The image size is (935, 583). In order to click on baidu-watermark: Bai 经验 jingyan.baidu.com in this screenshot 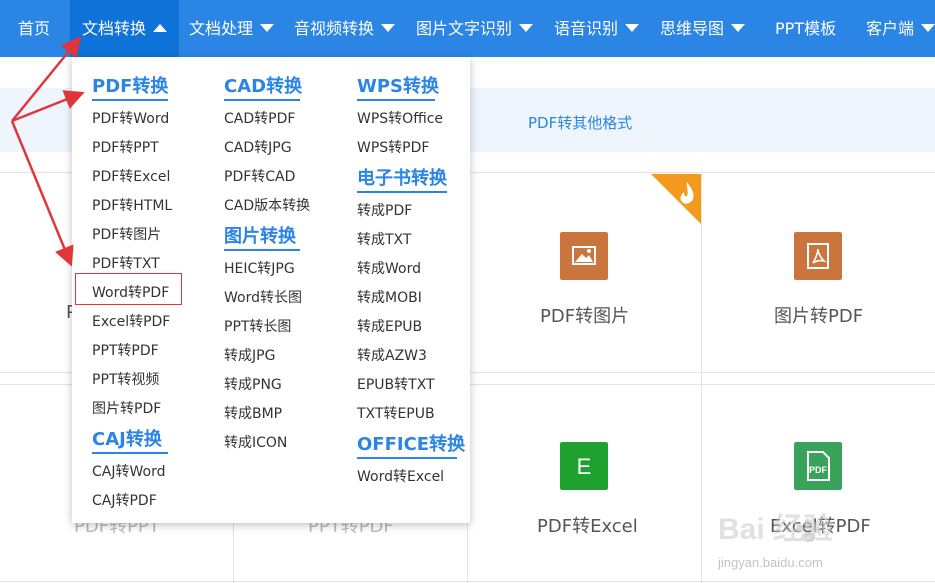, I will do `click(775, 541)`.